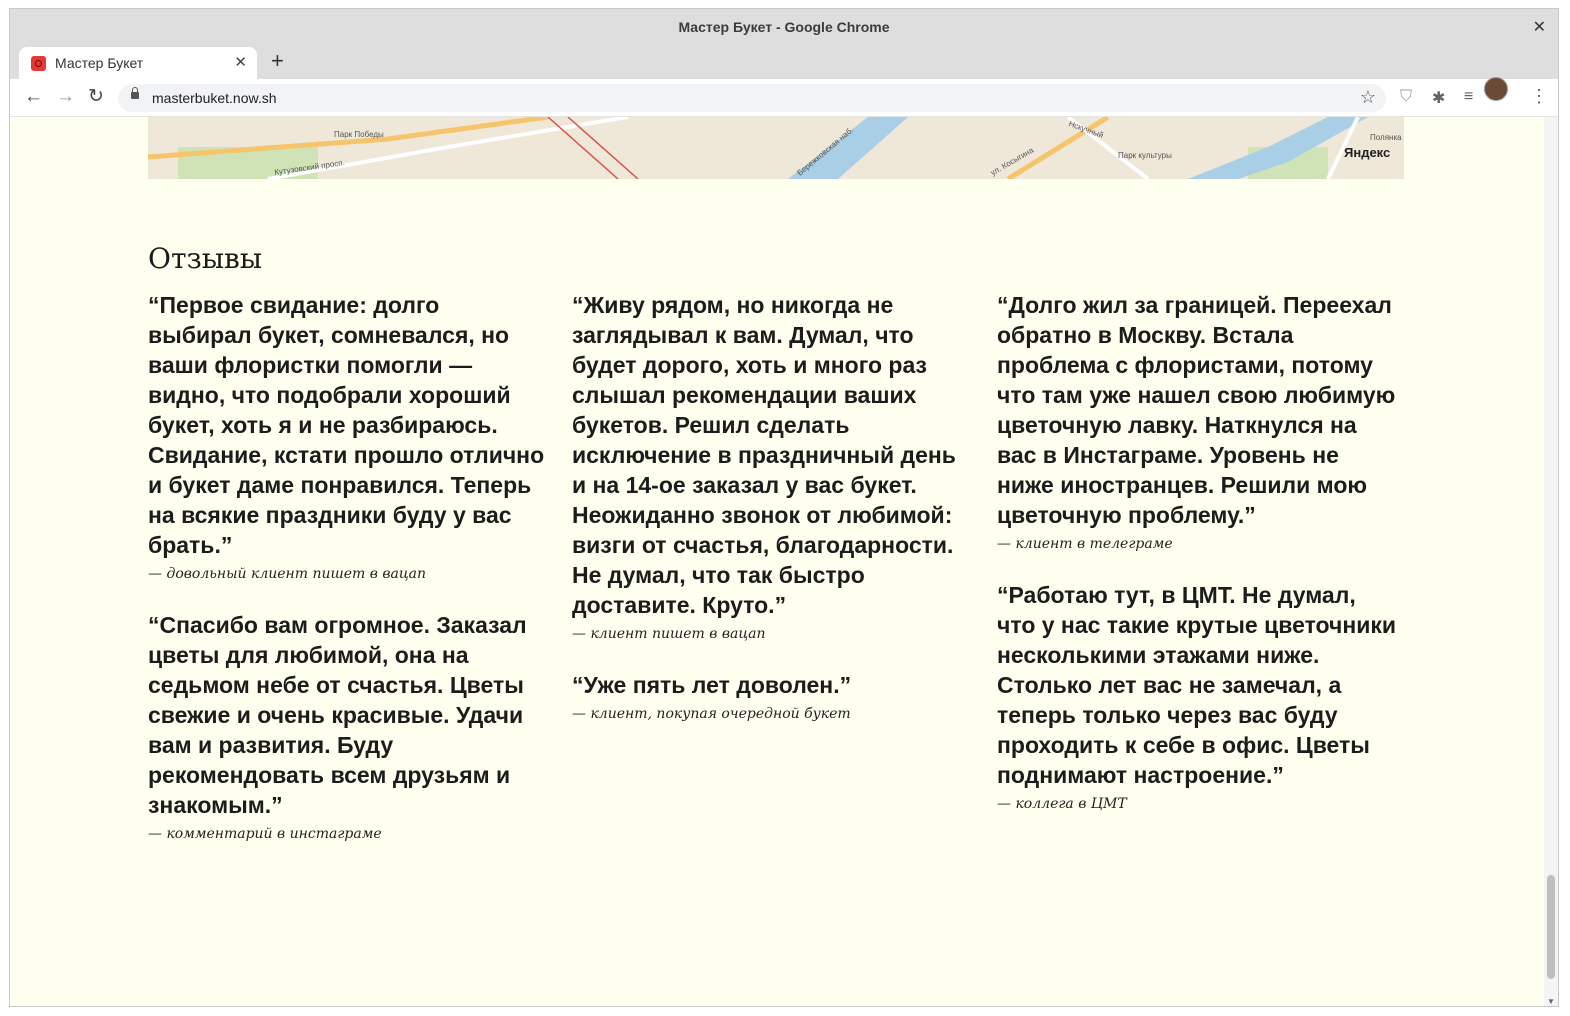 This screenshot has width=1570, height=1016. What do you see at coordinates (33, 97) in the screenshot?
I see `back-arrow-icon: ←` at bounding box center [33, 97].